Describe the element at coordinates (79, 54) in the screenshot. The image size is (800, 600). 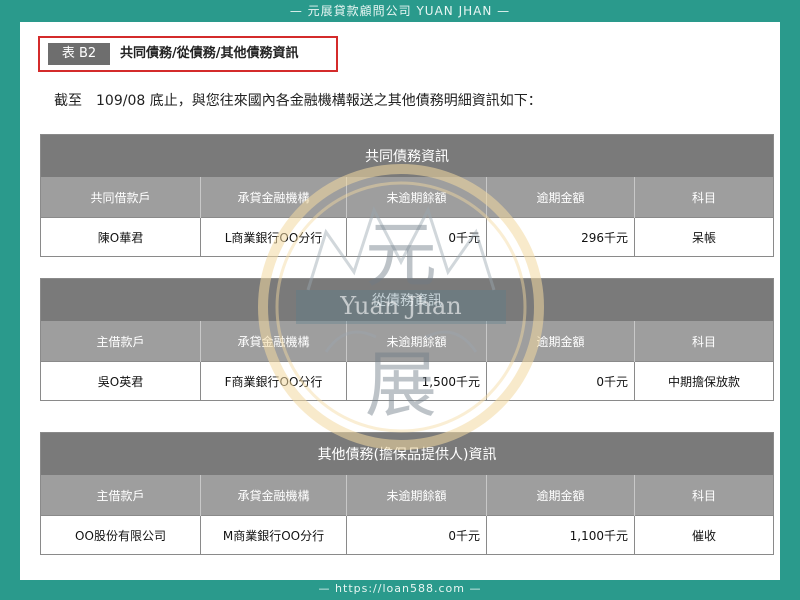
I see `table-number-tag: 表 B2` at that location.